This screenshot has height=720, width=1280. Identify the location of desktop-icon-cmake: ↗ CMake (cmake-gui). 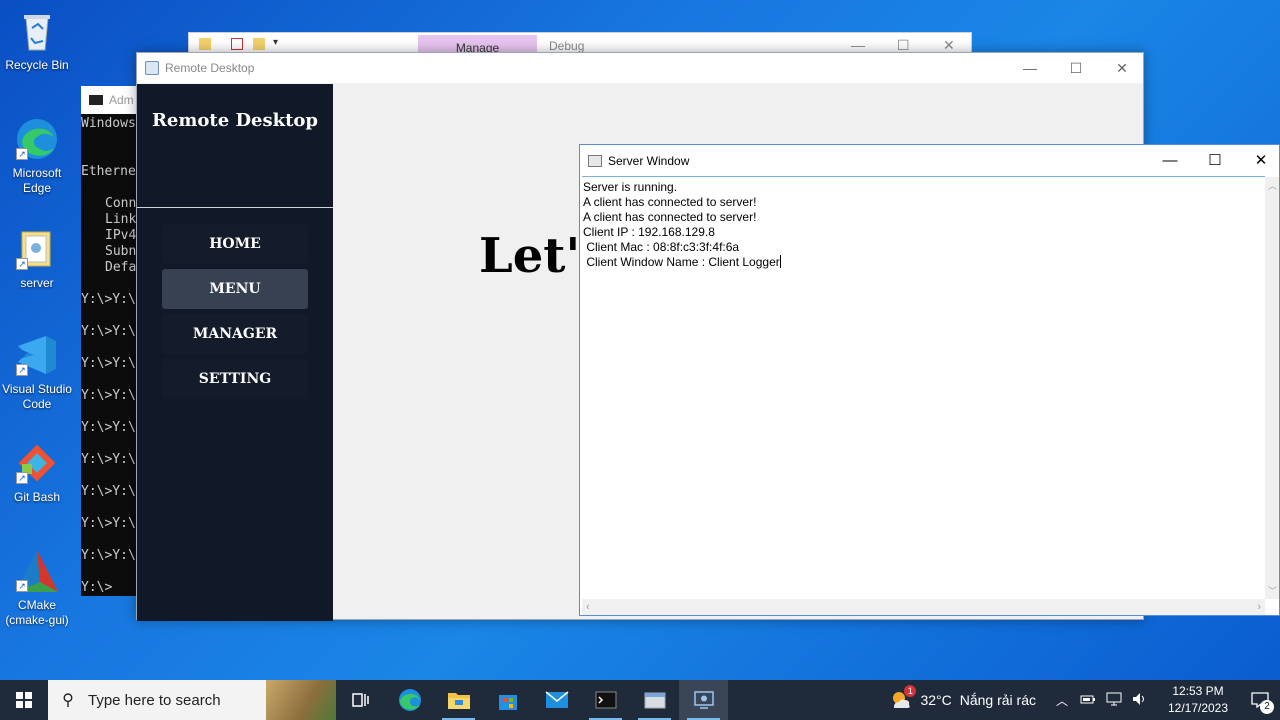
(37, 588).